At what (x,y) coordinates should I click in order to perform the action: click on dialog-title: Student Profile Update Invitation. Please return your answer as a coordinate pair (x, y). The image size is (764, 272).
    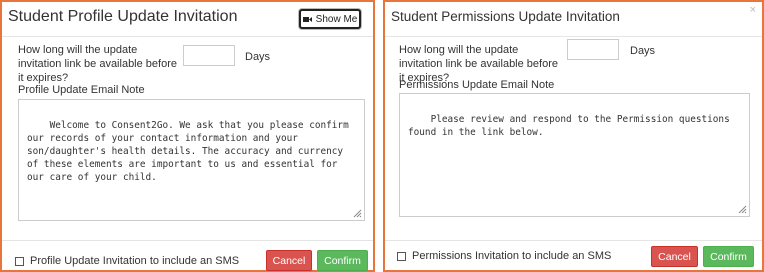
    Looking at the image, I should click on (123, 16).